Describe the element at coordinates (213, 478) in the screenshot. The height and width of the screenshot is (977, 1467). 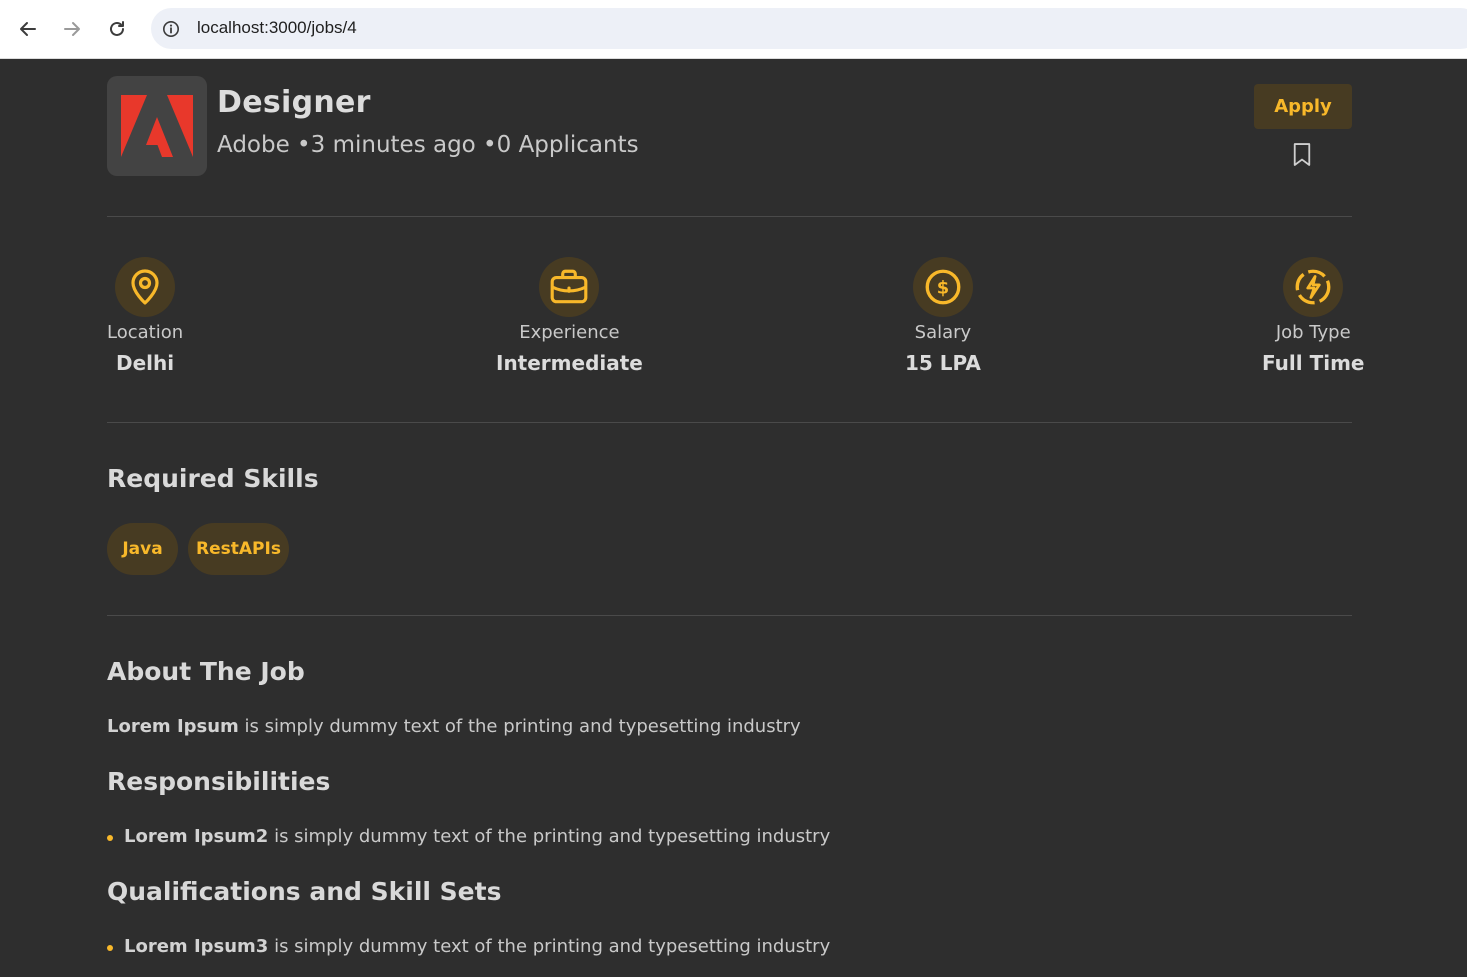
I see `skills-heading: Required Skills` at that location.